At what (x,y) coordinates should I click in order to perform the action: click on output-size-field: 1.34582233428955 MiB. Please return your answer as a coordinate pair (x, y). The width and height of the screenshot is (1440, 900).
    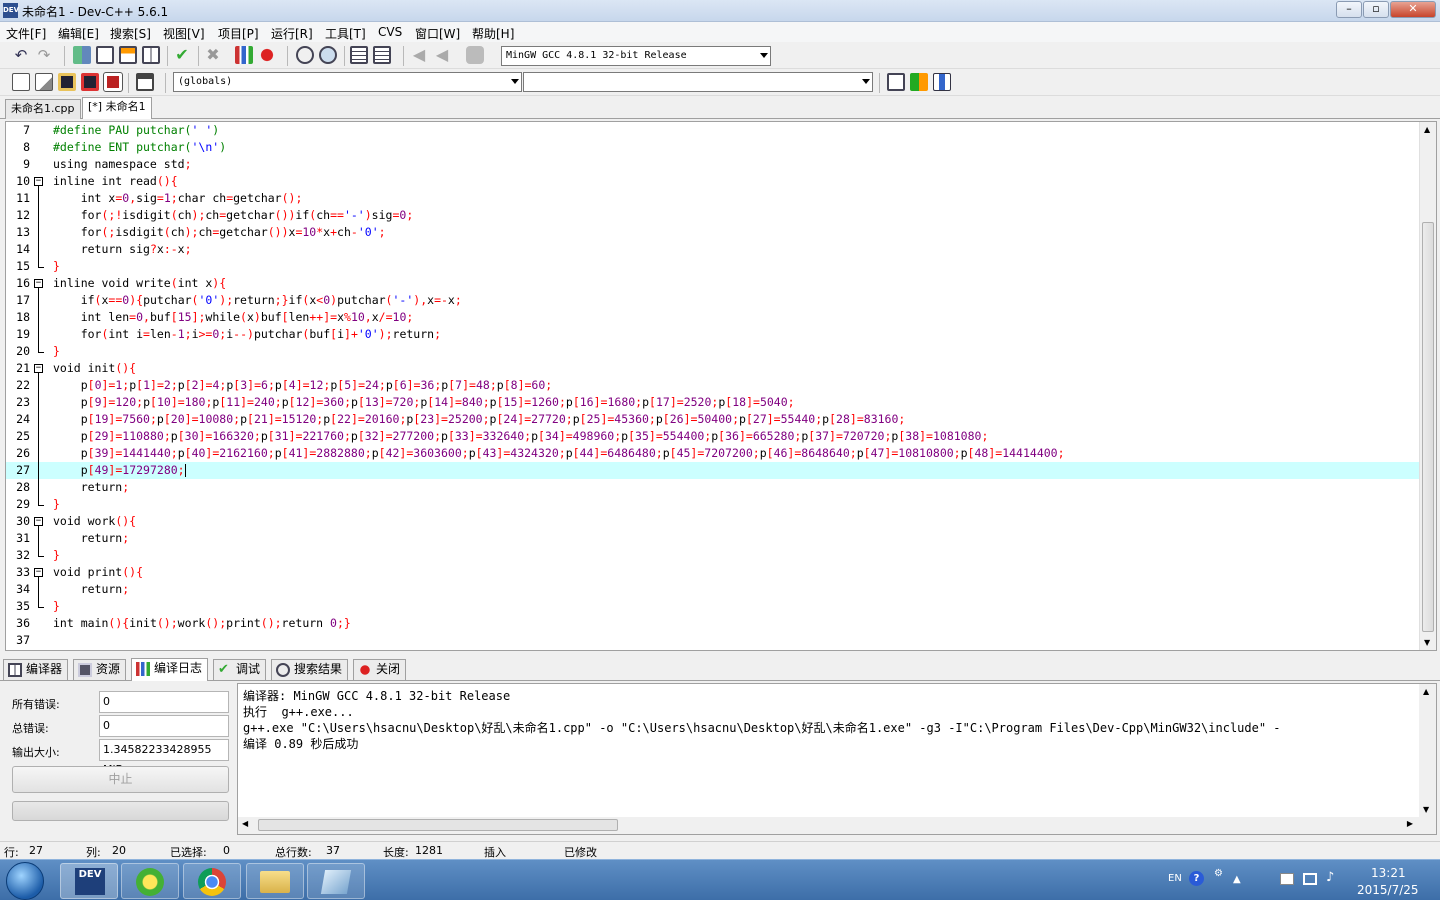
    Looking at the image, I should click on (164, 757).